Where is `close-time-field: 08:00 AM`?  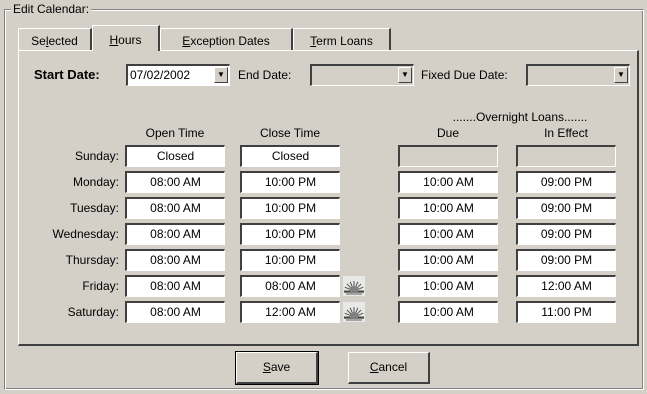
close-time-field: 08:00 AM is located at coordinates (290, 286).